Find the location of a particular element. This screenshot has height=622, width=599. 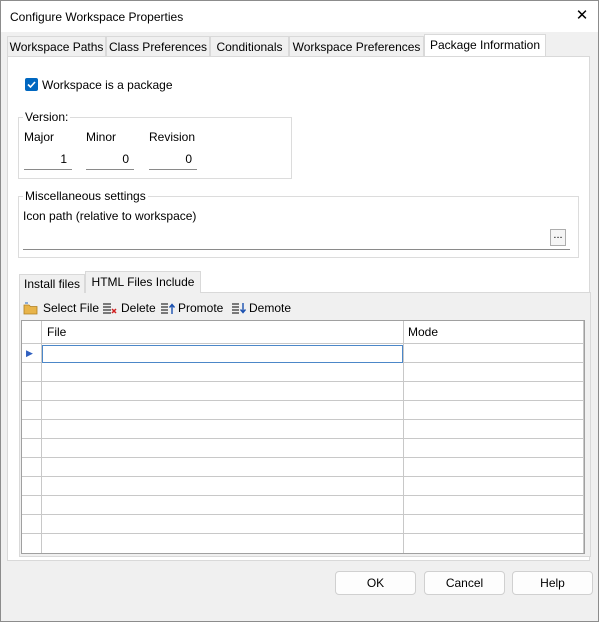

folder-icon is located at coordinates (30, 308).